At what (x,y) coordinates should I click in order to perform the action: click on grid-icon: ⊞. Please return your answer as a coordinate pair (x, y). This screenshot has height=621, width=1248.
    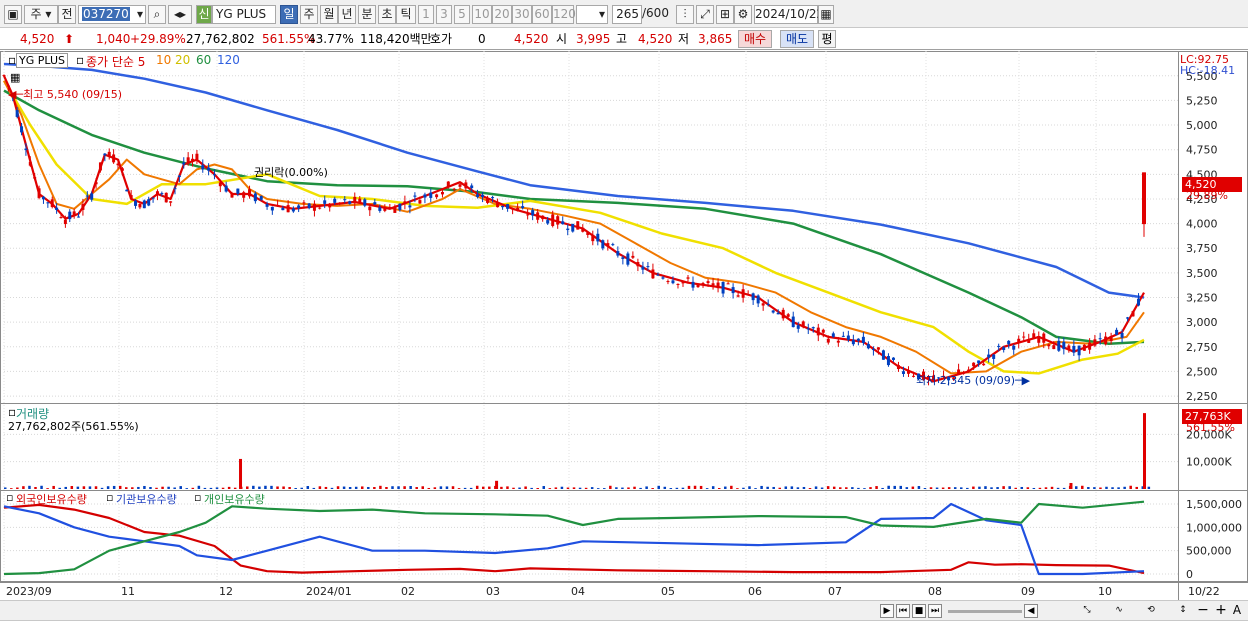
    Looking at the image, I should click on (725, 14).